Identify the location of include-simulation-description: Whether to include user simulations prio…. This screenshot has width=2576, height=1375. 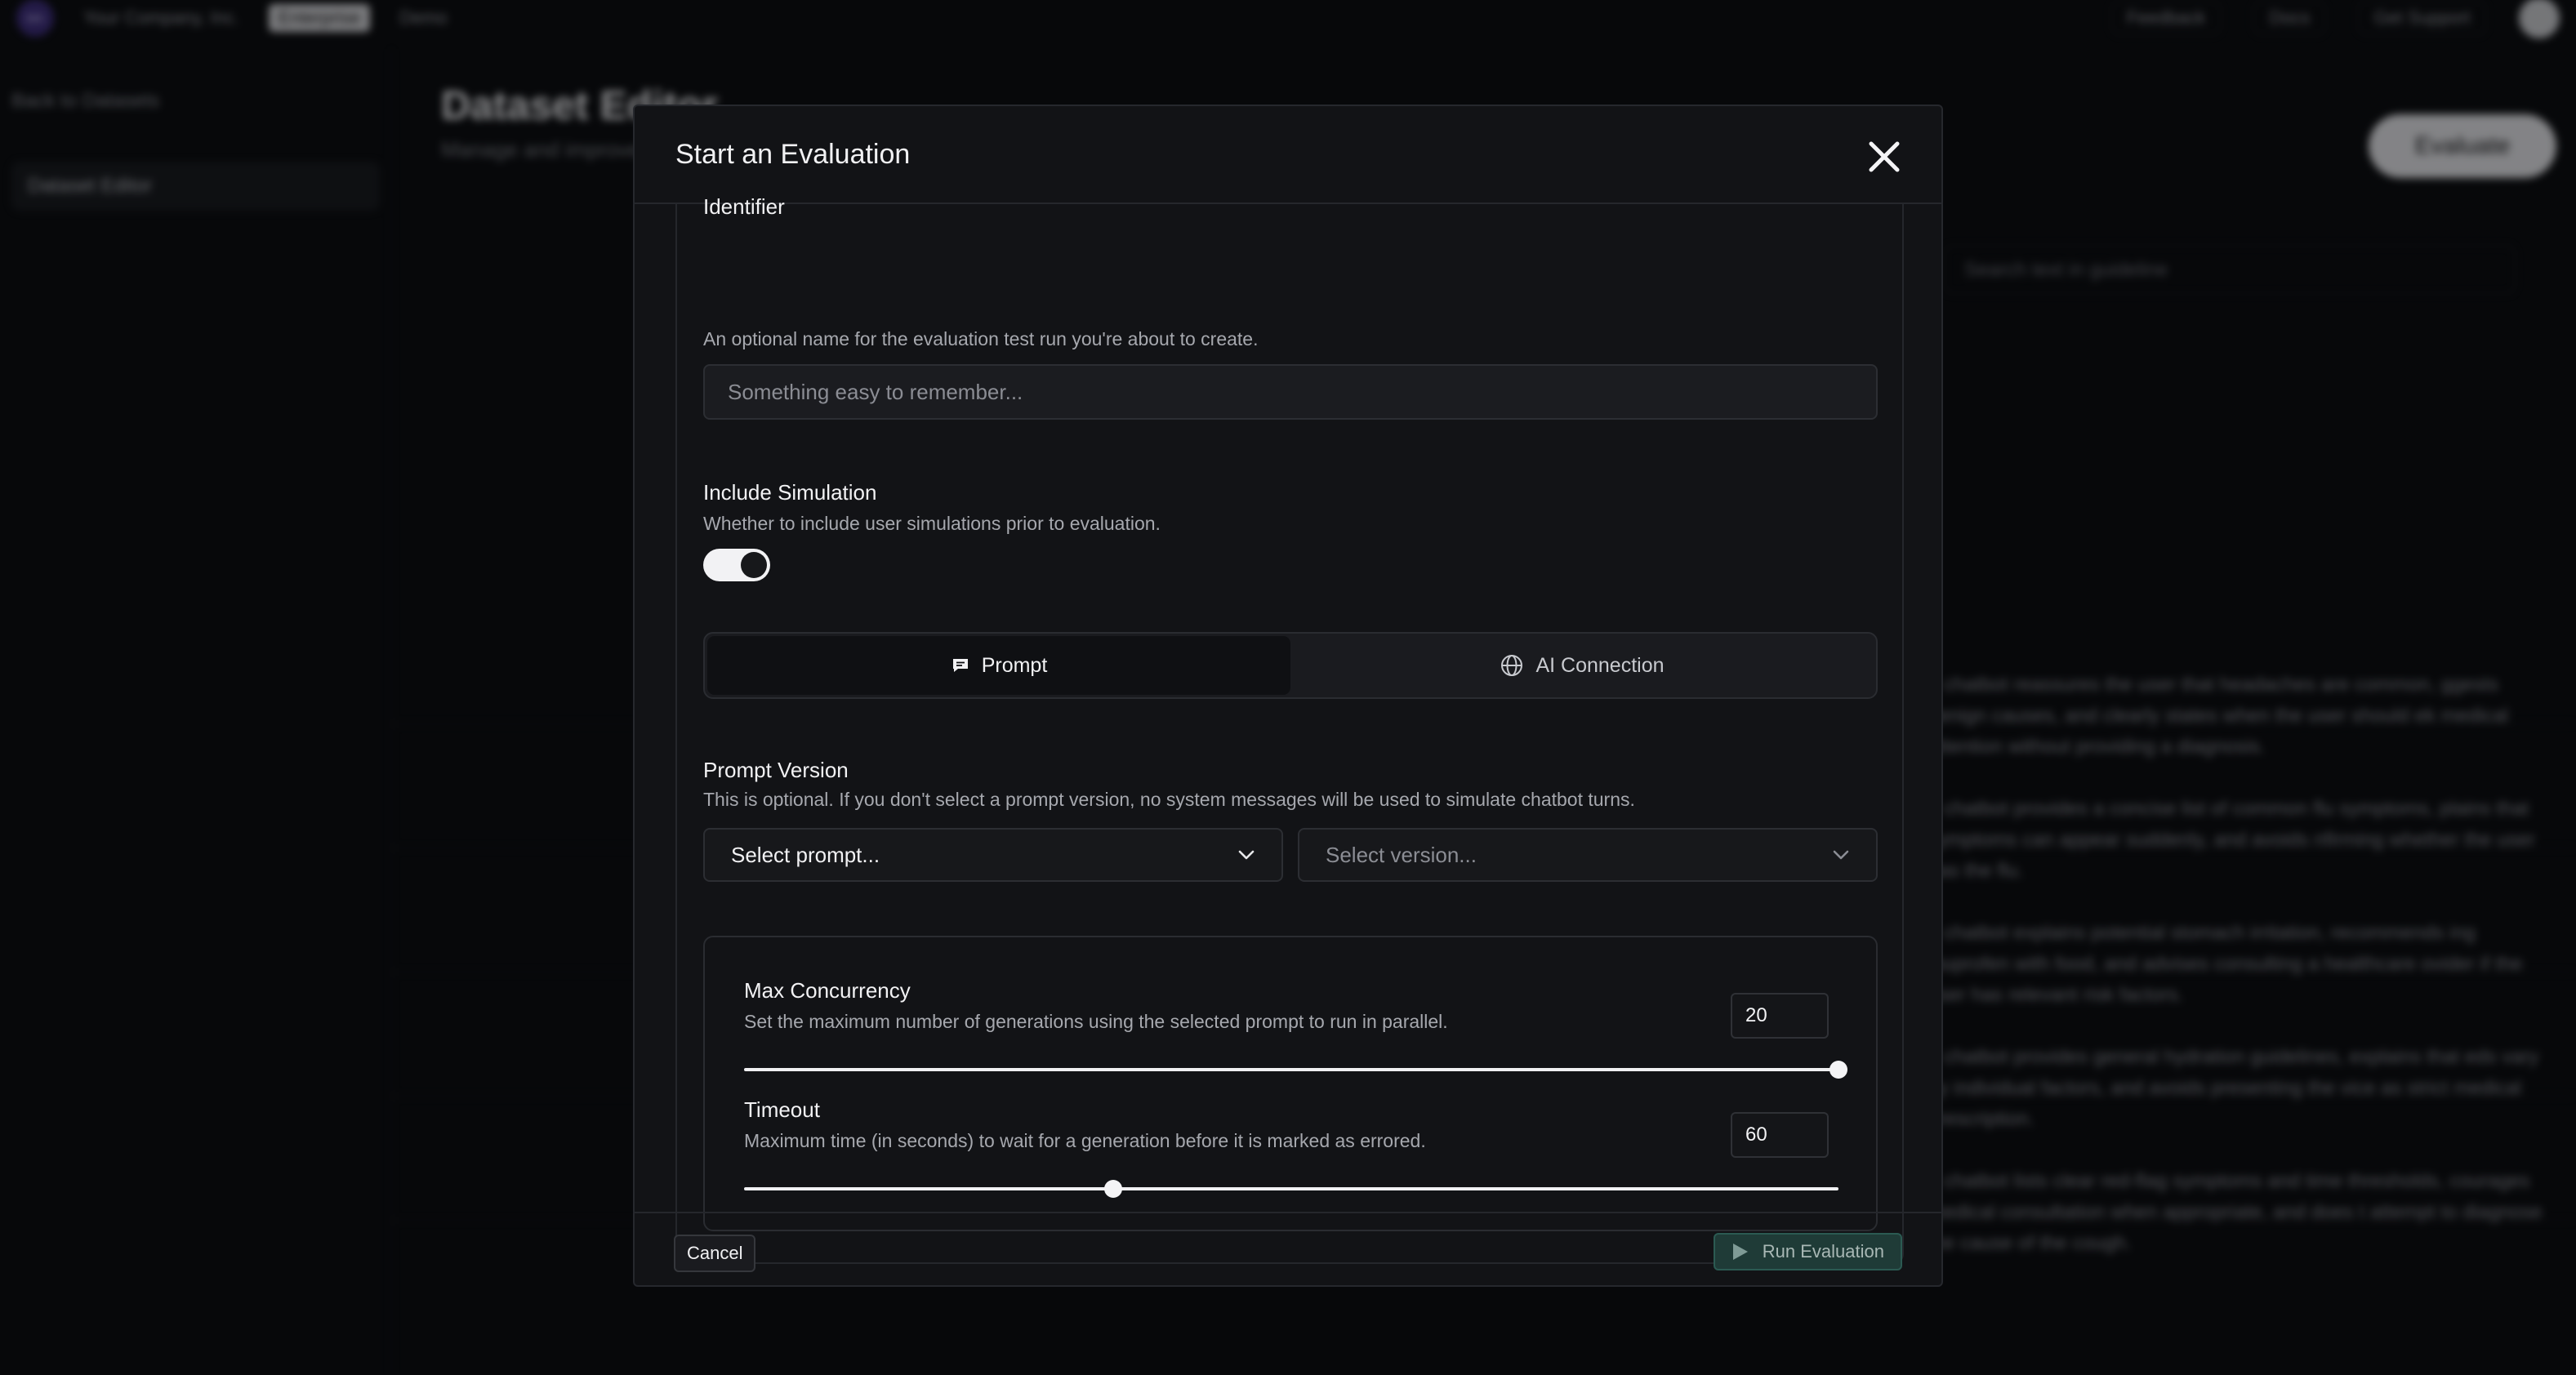
(932, 523).